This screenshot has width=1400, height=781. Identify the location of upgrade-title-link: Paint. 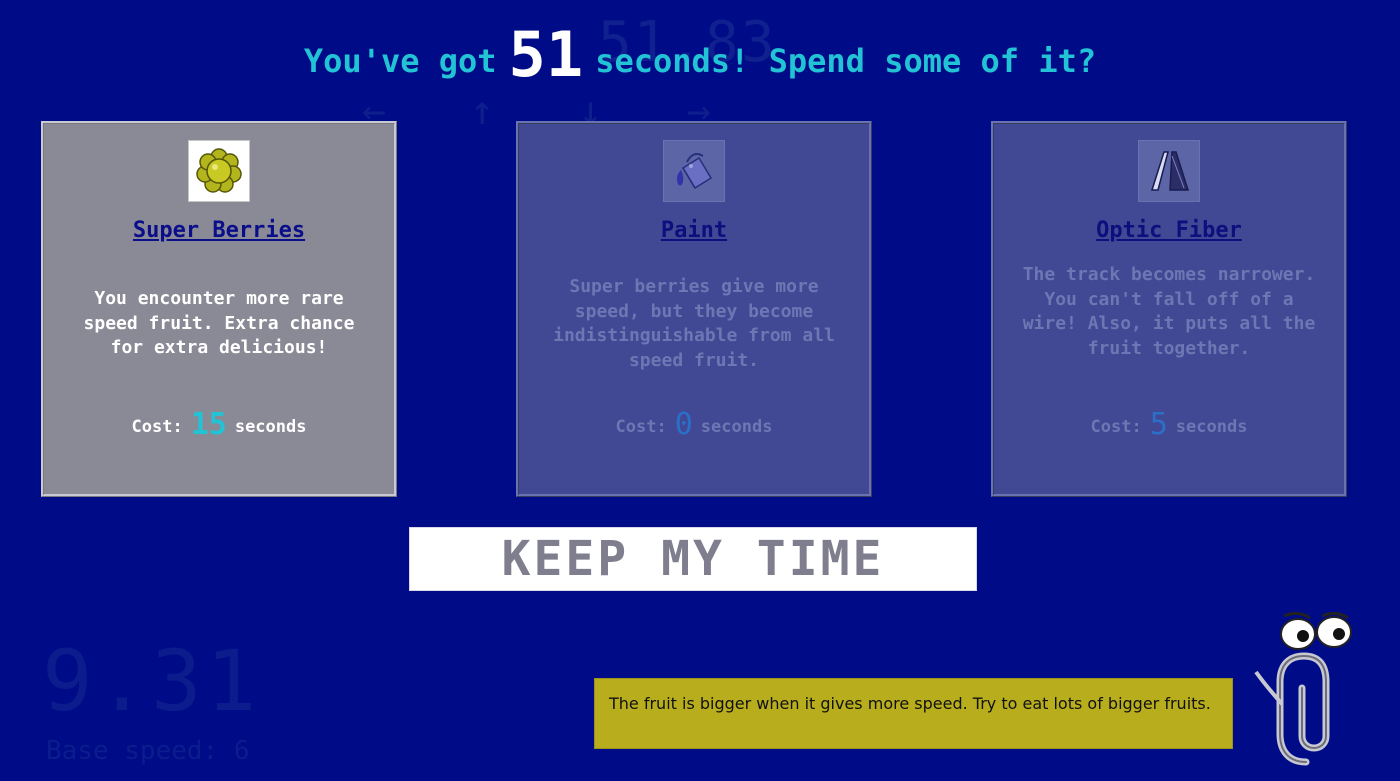
(694, 230).